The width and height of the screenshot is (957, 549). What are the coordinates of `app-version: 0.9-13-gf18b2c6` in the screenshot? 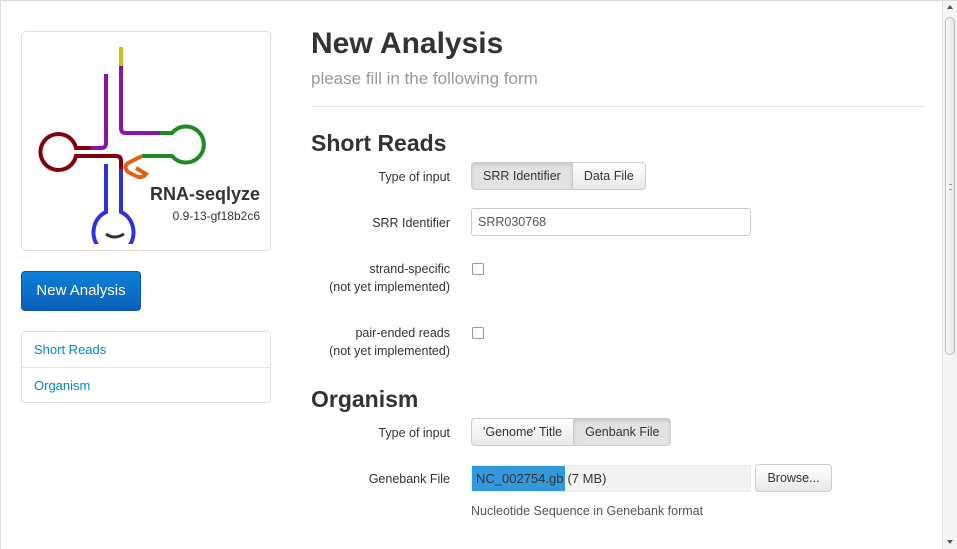 It's located at (216, 216).